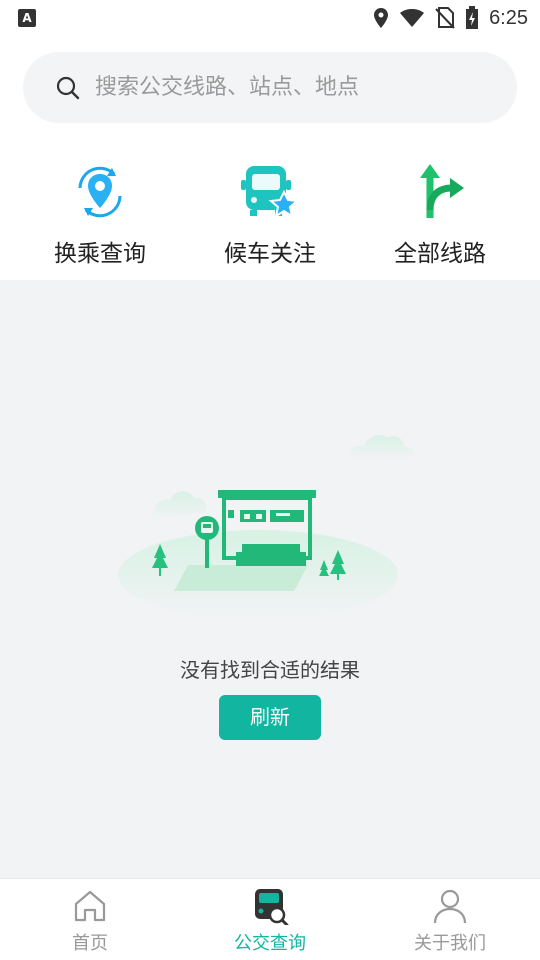  I want to click on quick-actions: 换乘查询 候车关注 全部线路, so click(270, 218).